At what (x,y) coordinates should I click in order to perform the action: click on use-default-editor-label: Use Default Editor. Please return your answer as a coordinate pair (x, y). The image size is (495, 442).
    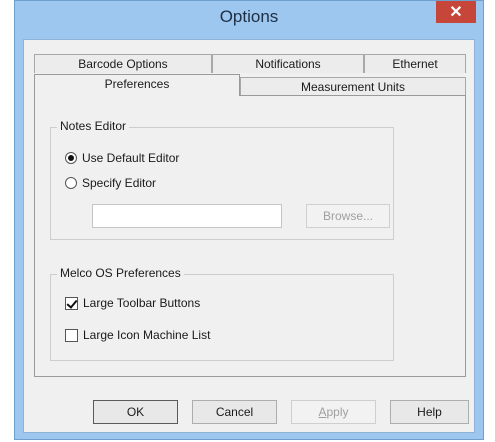
    Looking at the image, I should click on (131, 158).